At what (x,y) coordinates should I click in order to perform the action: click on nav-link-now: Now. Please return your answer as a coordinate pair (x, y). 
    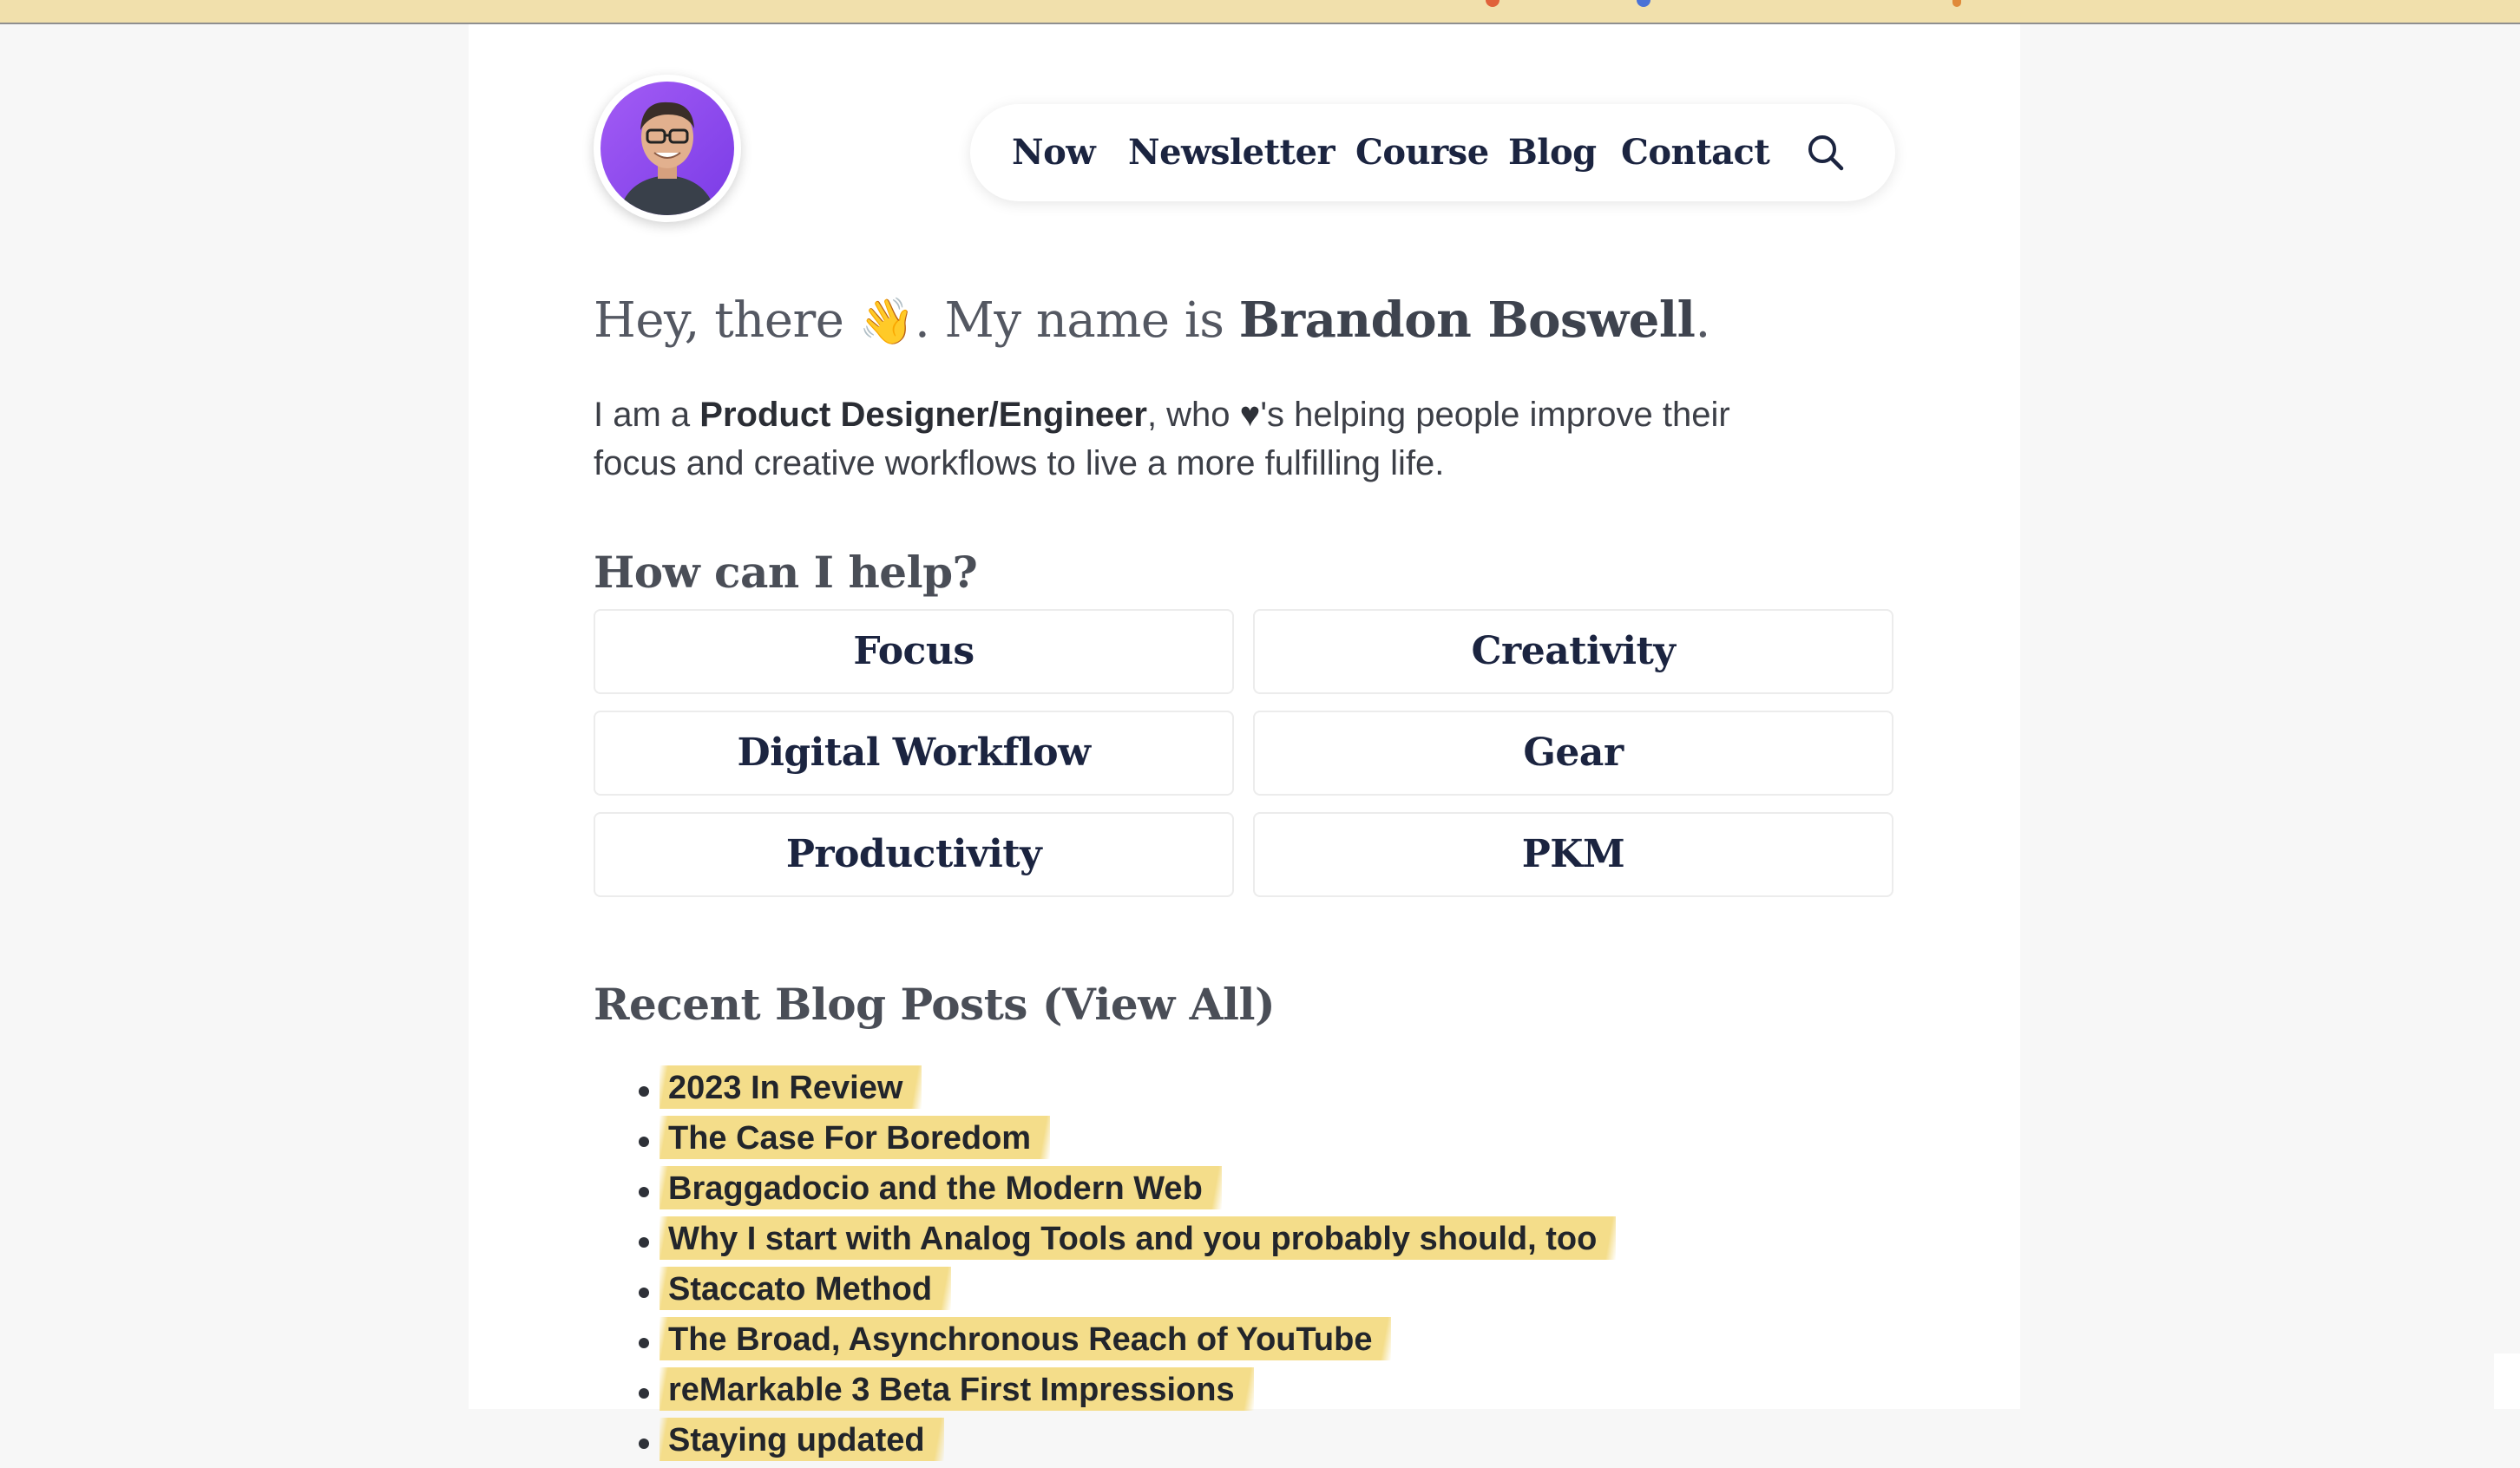
    Looking at the image, I should click on (1054, 152).